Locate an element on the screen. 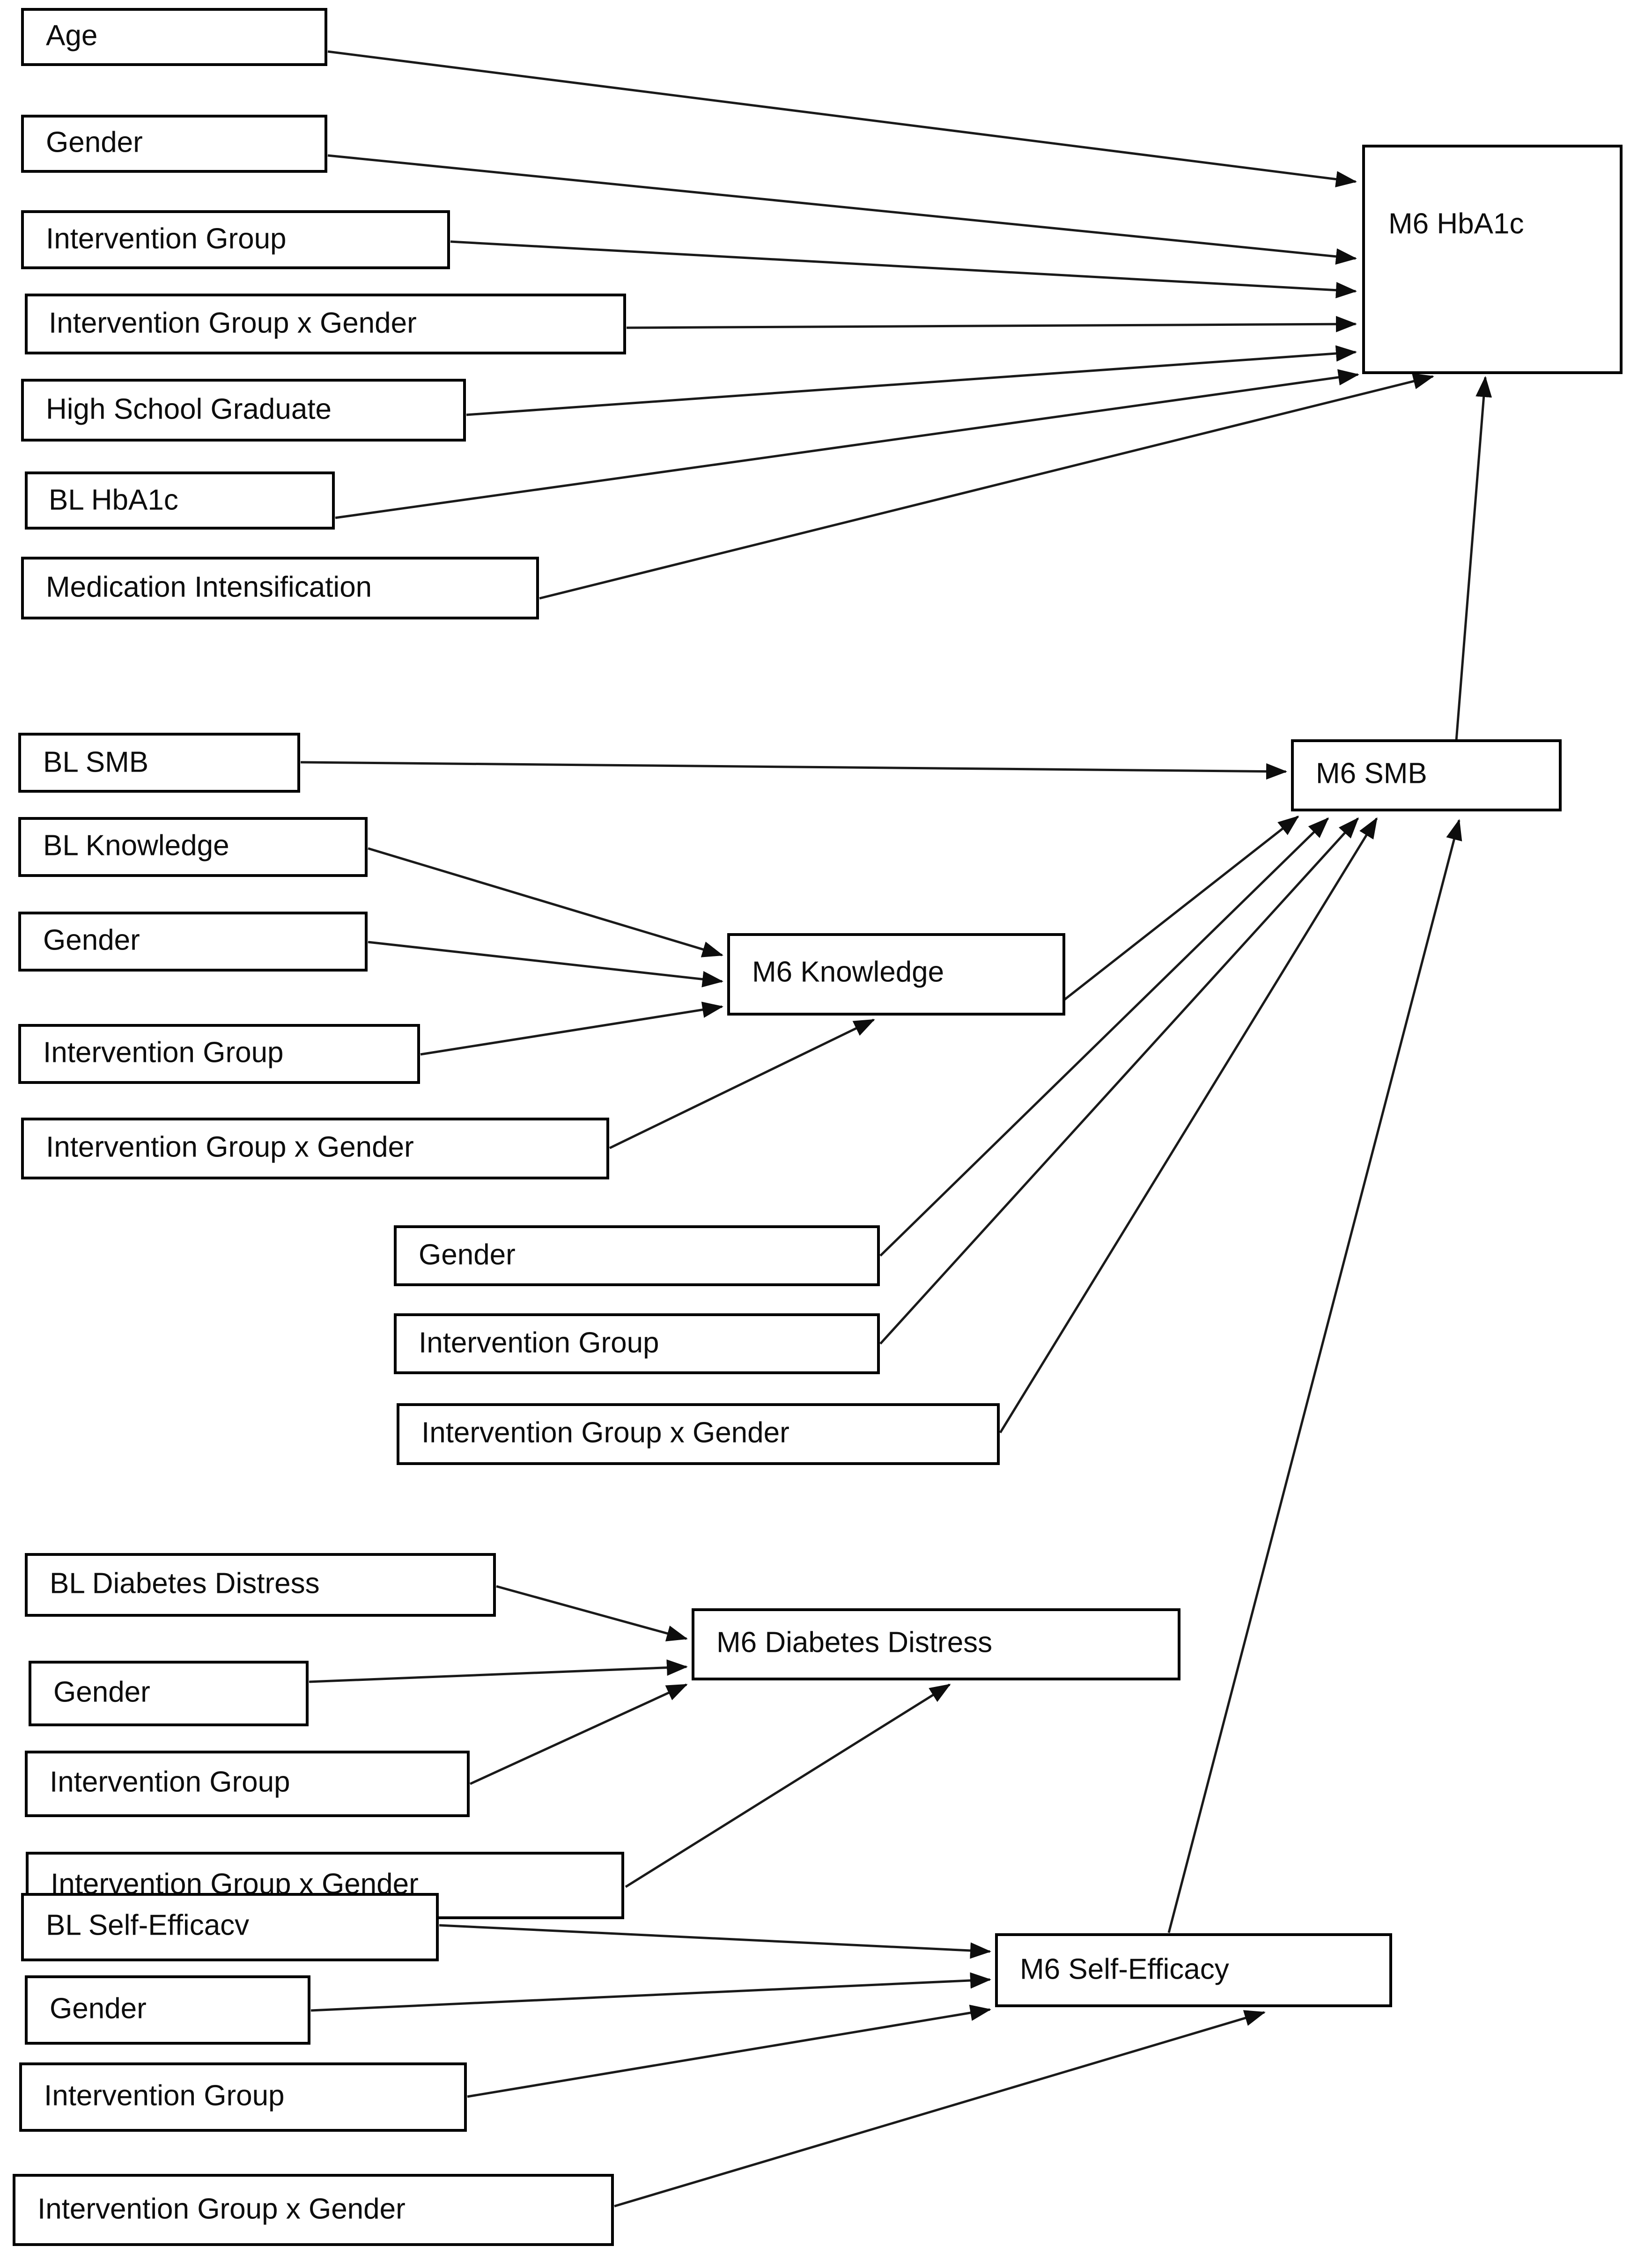 The width and height of the screenshot is (1645, 2268). node-gender_d: Gender is located at coordinates (169, 1693).